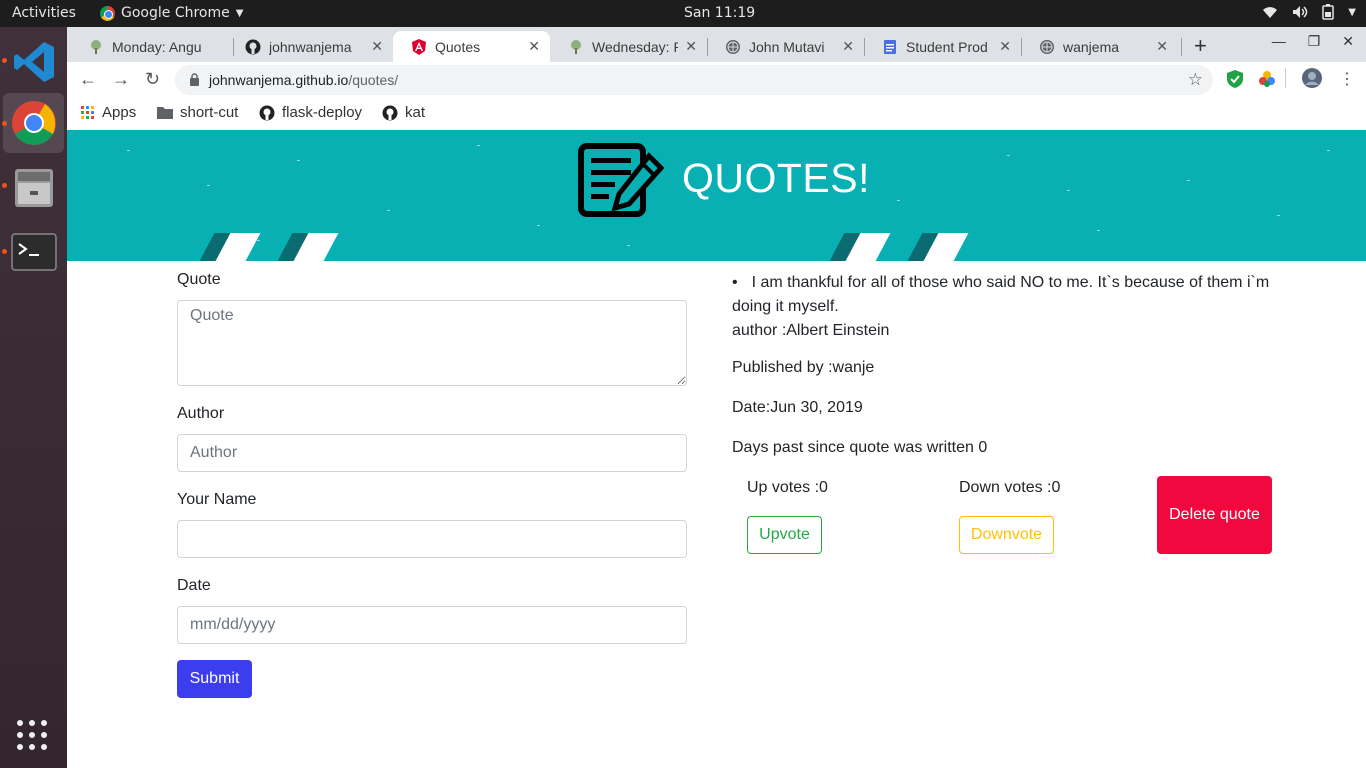  I want to click on tab-title: johnwanjema, so click(310, 46).